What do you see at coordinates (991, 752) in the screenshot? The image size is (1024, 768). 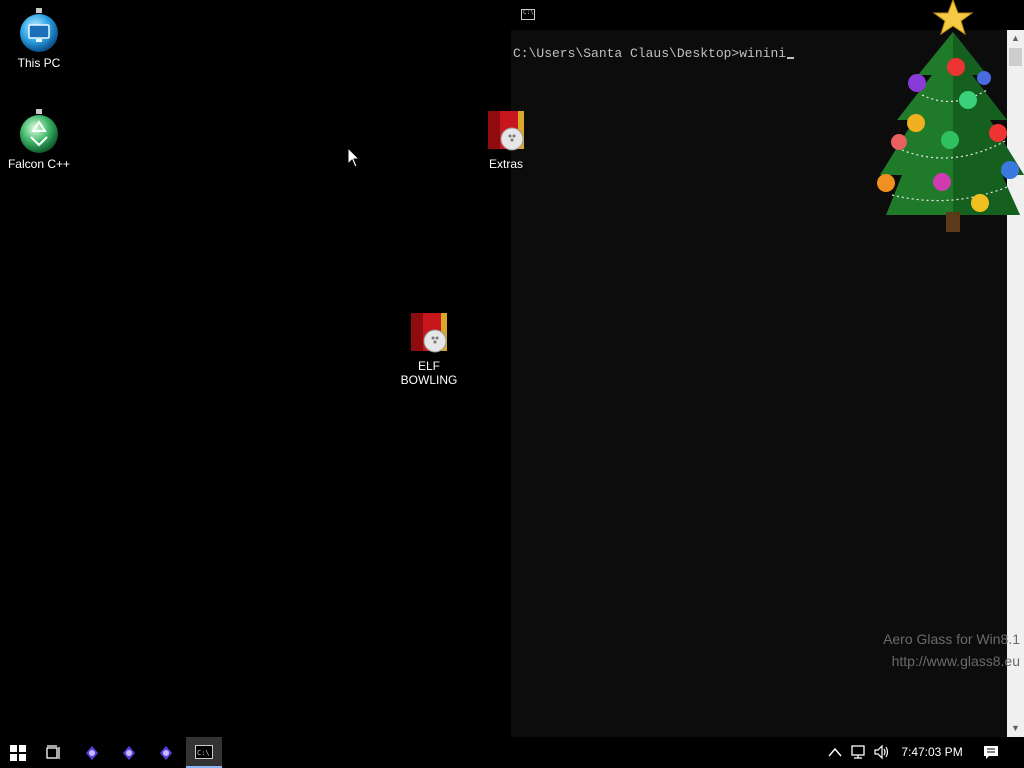 I see `notification-icon` at bounding box center [991, 752].